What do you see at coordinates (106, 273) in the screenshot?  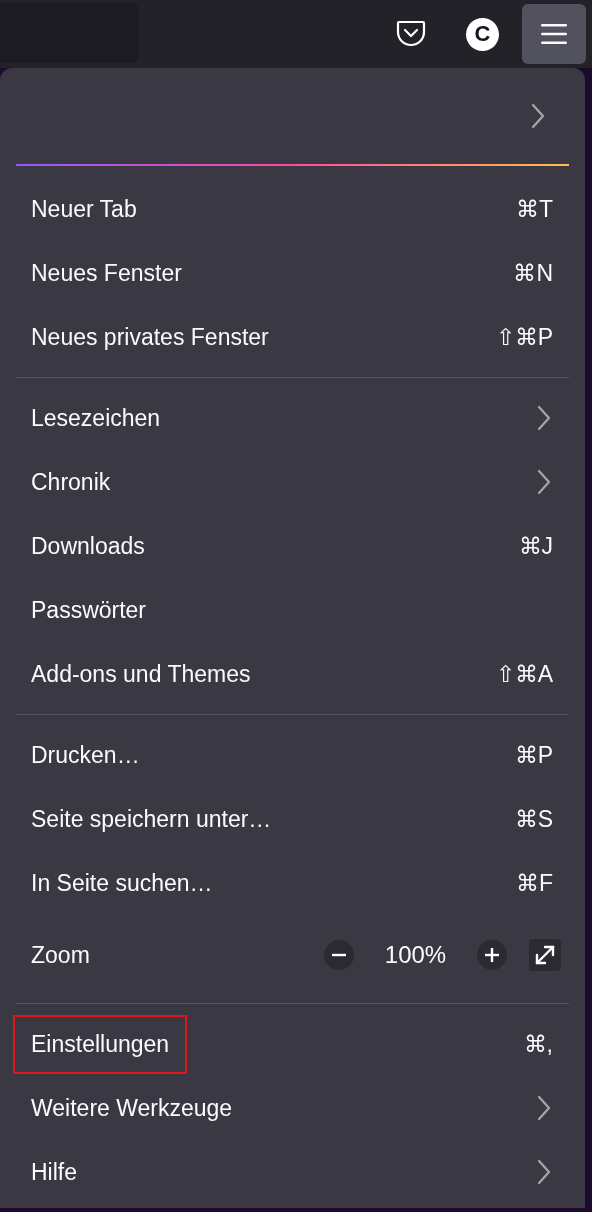 I see `menu-item: Neues Fenster` at bounding box center [106, 273].